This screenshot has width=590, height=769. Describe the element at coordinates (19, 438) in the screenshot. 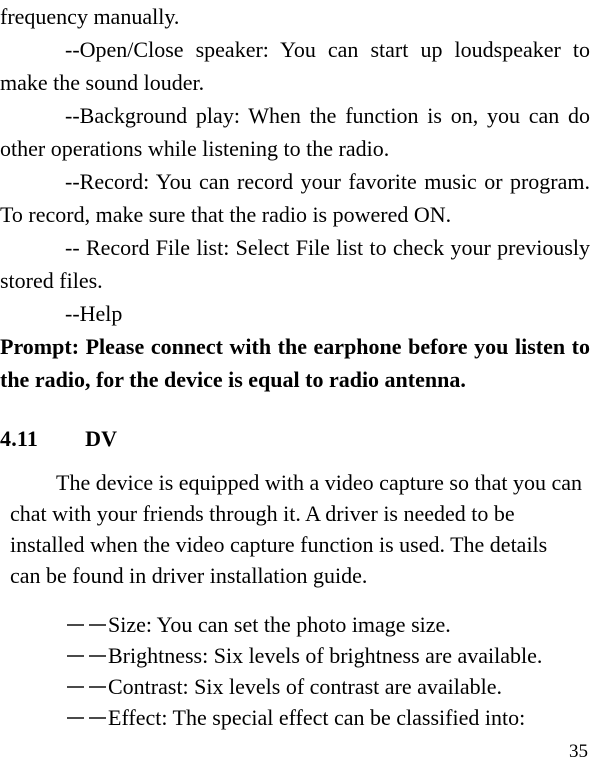

I see `section-heading-number: 4.11` at that location.